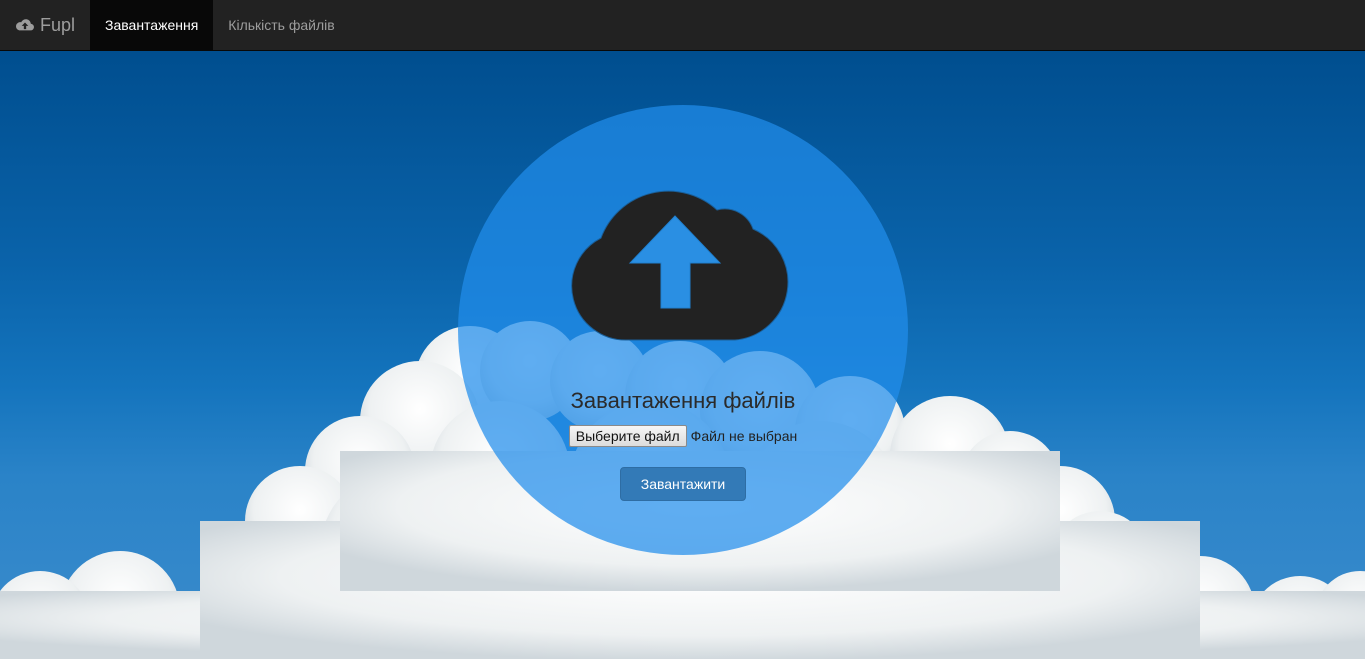  What do you see at coordinates (281, 25) in the screenshot?
I see `nav-item-file-count: Кількість файлів` at bounding box center [281, 25].